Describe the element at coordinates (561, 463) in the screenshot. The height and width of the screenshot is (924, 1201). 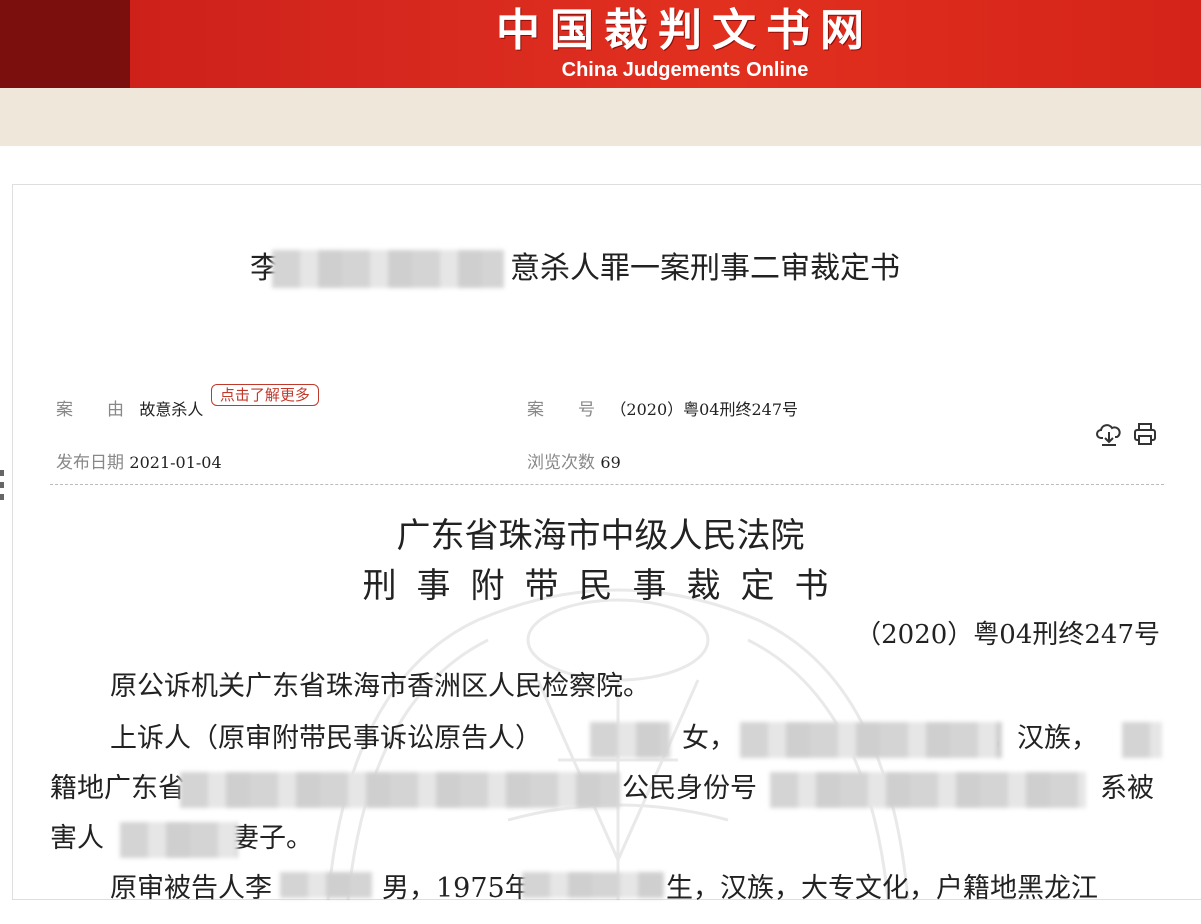
I see `views-label: 浏览次数` at that location.